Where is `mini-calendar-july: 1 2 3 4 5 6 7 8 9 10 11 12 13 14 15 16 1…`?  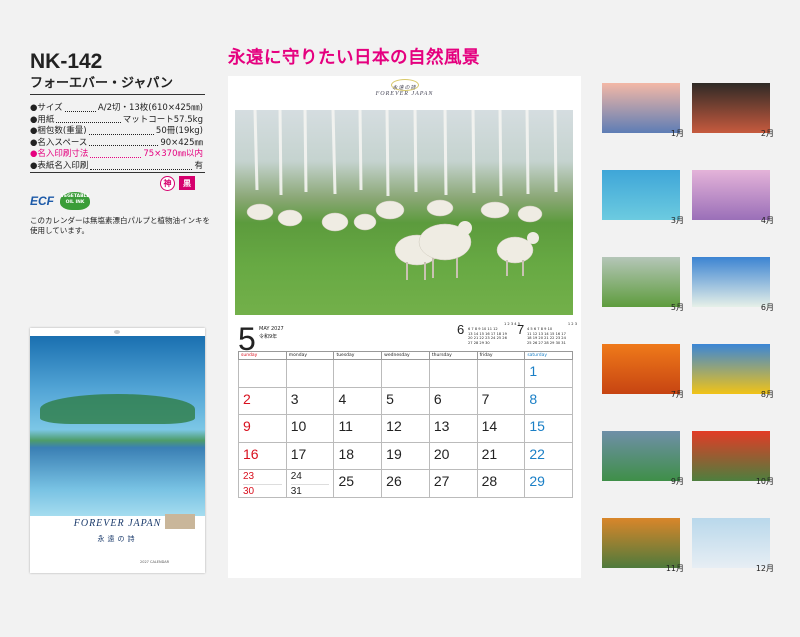 mini-calendar-july: 1 2 3 4 5 6 7 8 9 10 11 12 13 14 15 16 1… is located at coordinates (552, 334).